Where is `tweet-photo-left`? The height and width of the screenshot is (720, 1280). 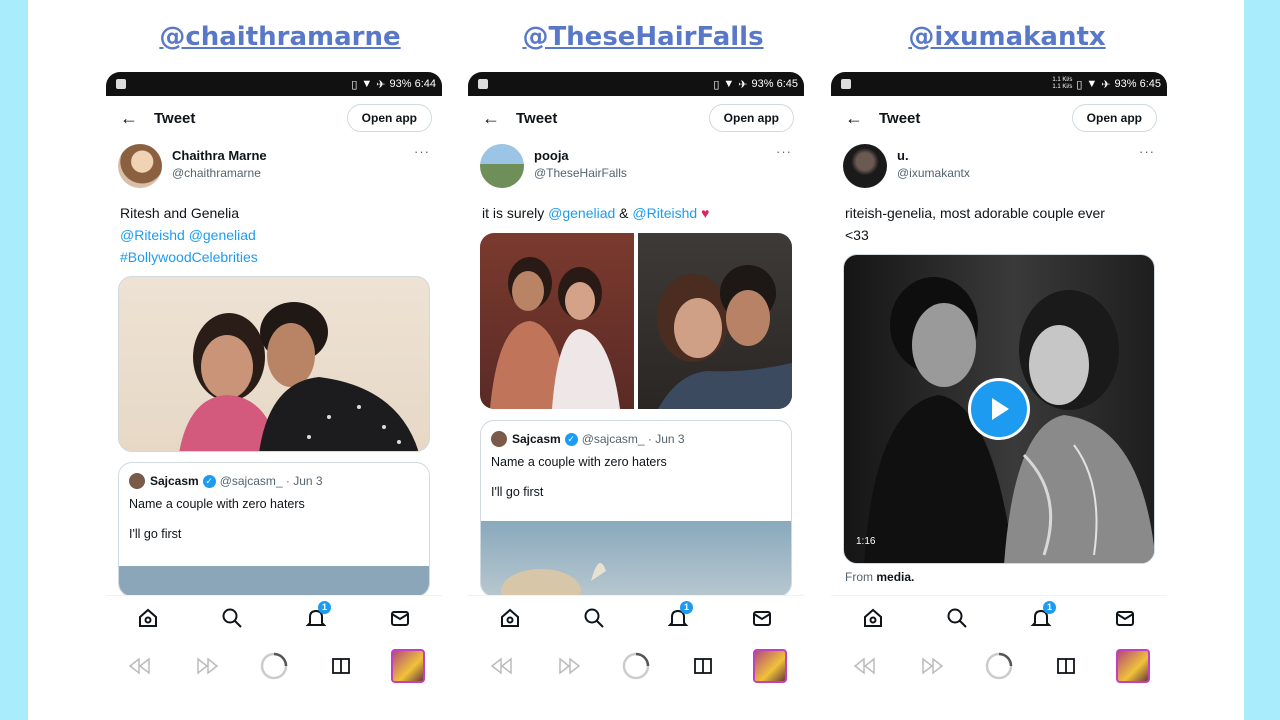 tweet-photo-left is located at coordinates (557, 321).